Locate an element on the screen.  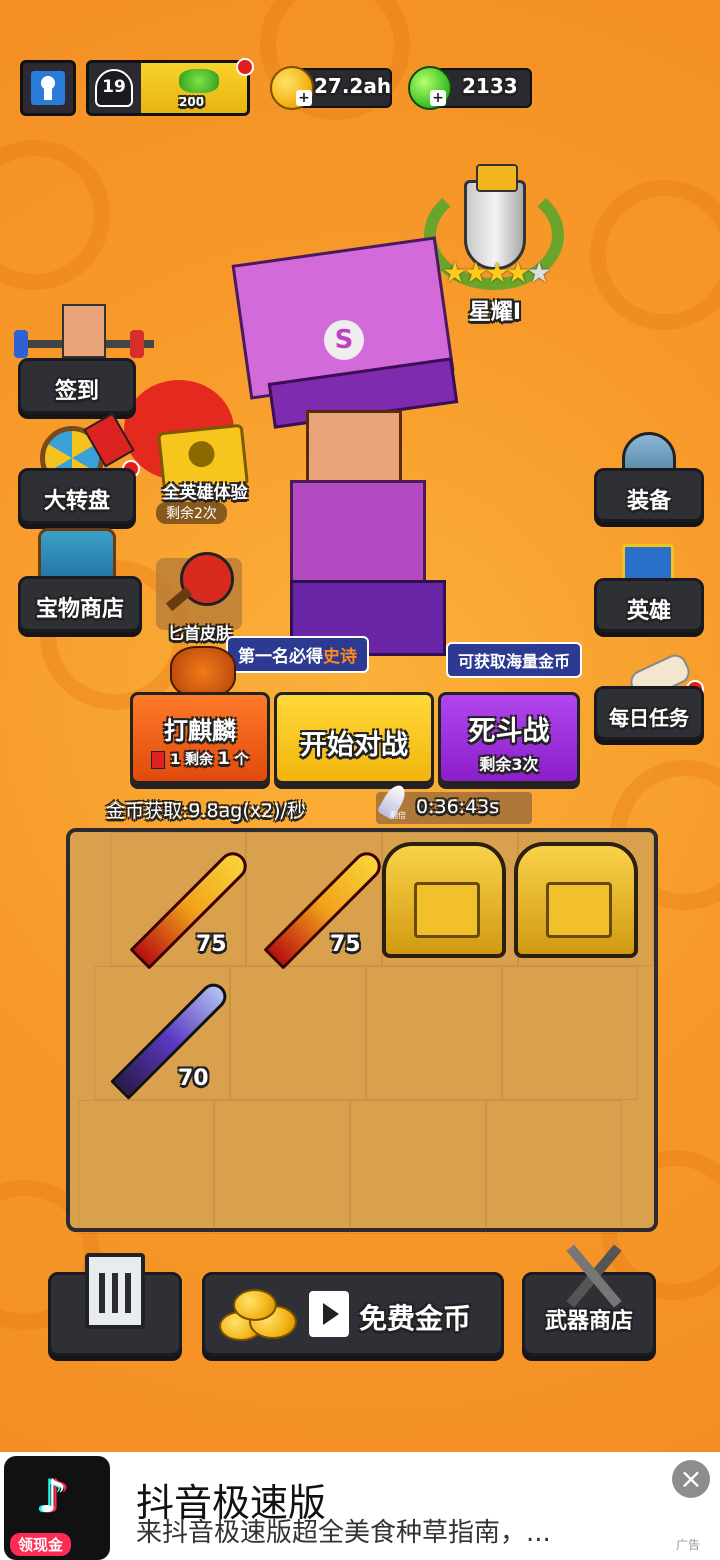
grid-item-red-sword-2: 75 is located at coordinates (314, 903).